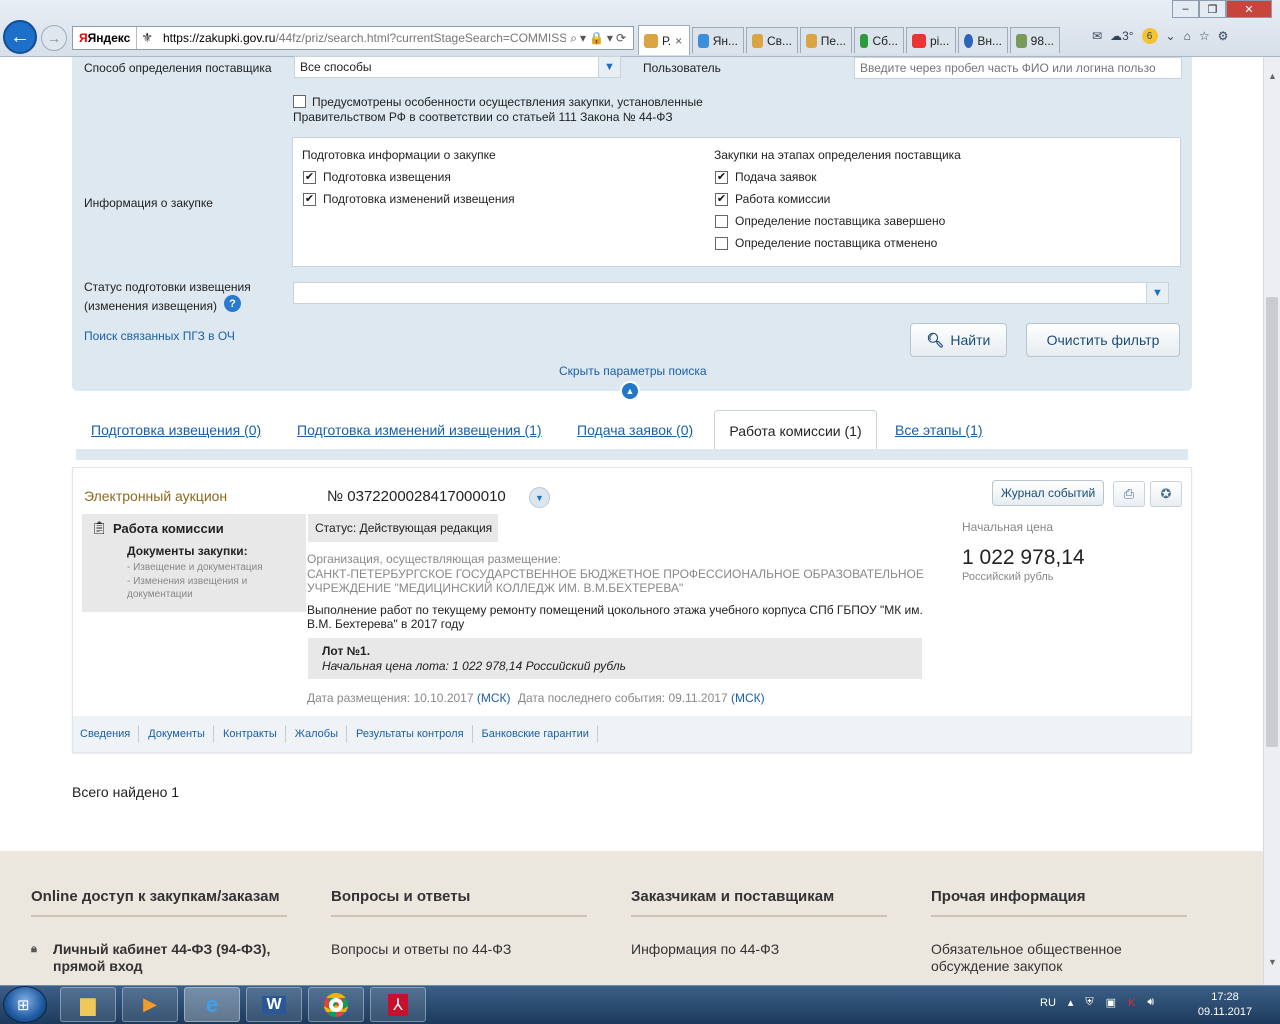 The width and height of the screenshot is (1280, 1024). Describe the element at coordinates (633, 371) in the screenshot. I see `hide-params-link: Скрыть параметры поиска` at that location.